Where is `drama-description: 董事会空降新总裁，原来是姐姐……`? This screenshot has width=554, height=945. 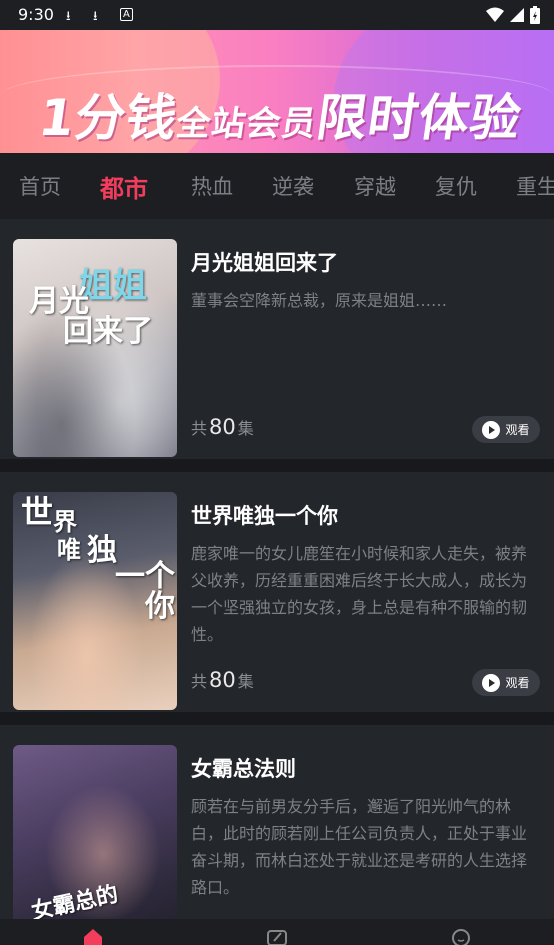 drama-description: 董事会空降新总裁，原来是姐姐…… is located at coordinates (319, 300).